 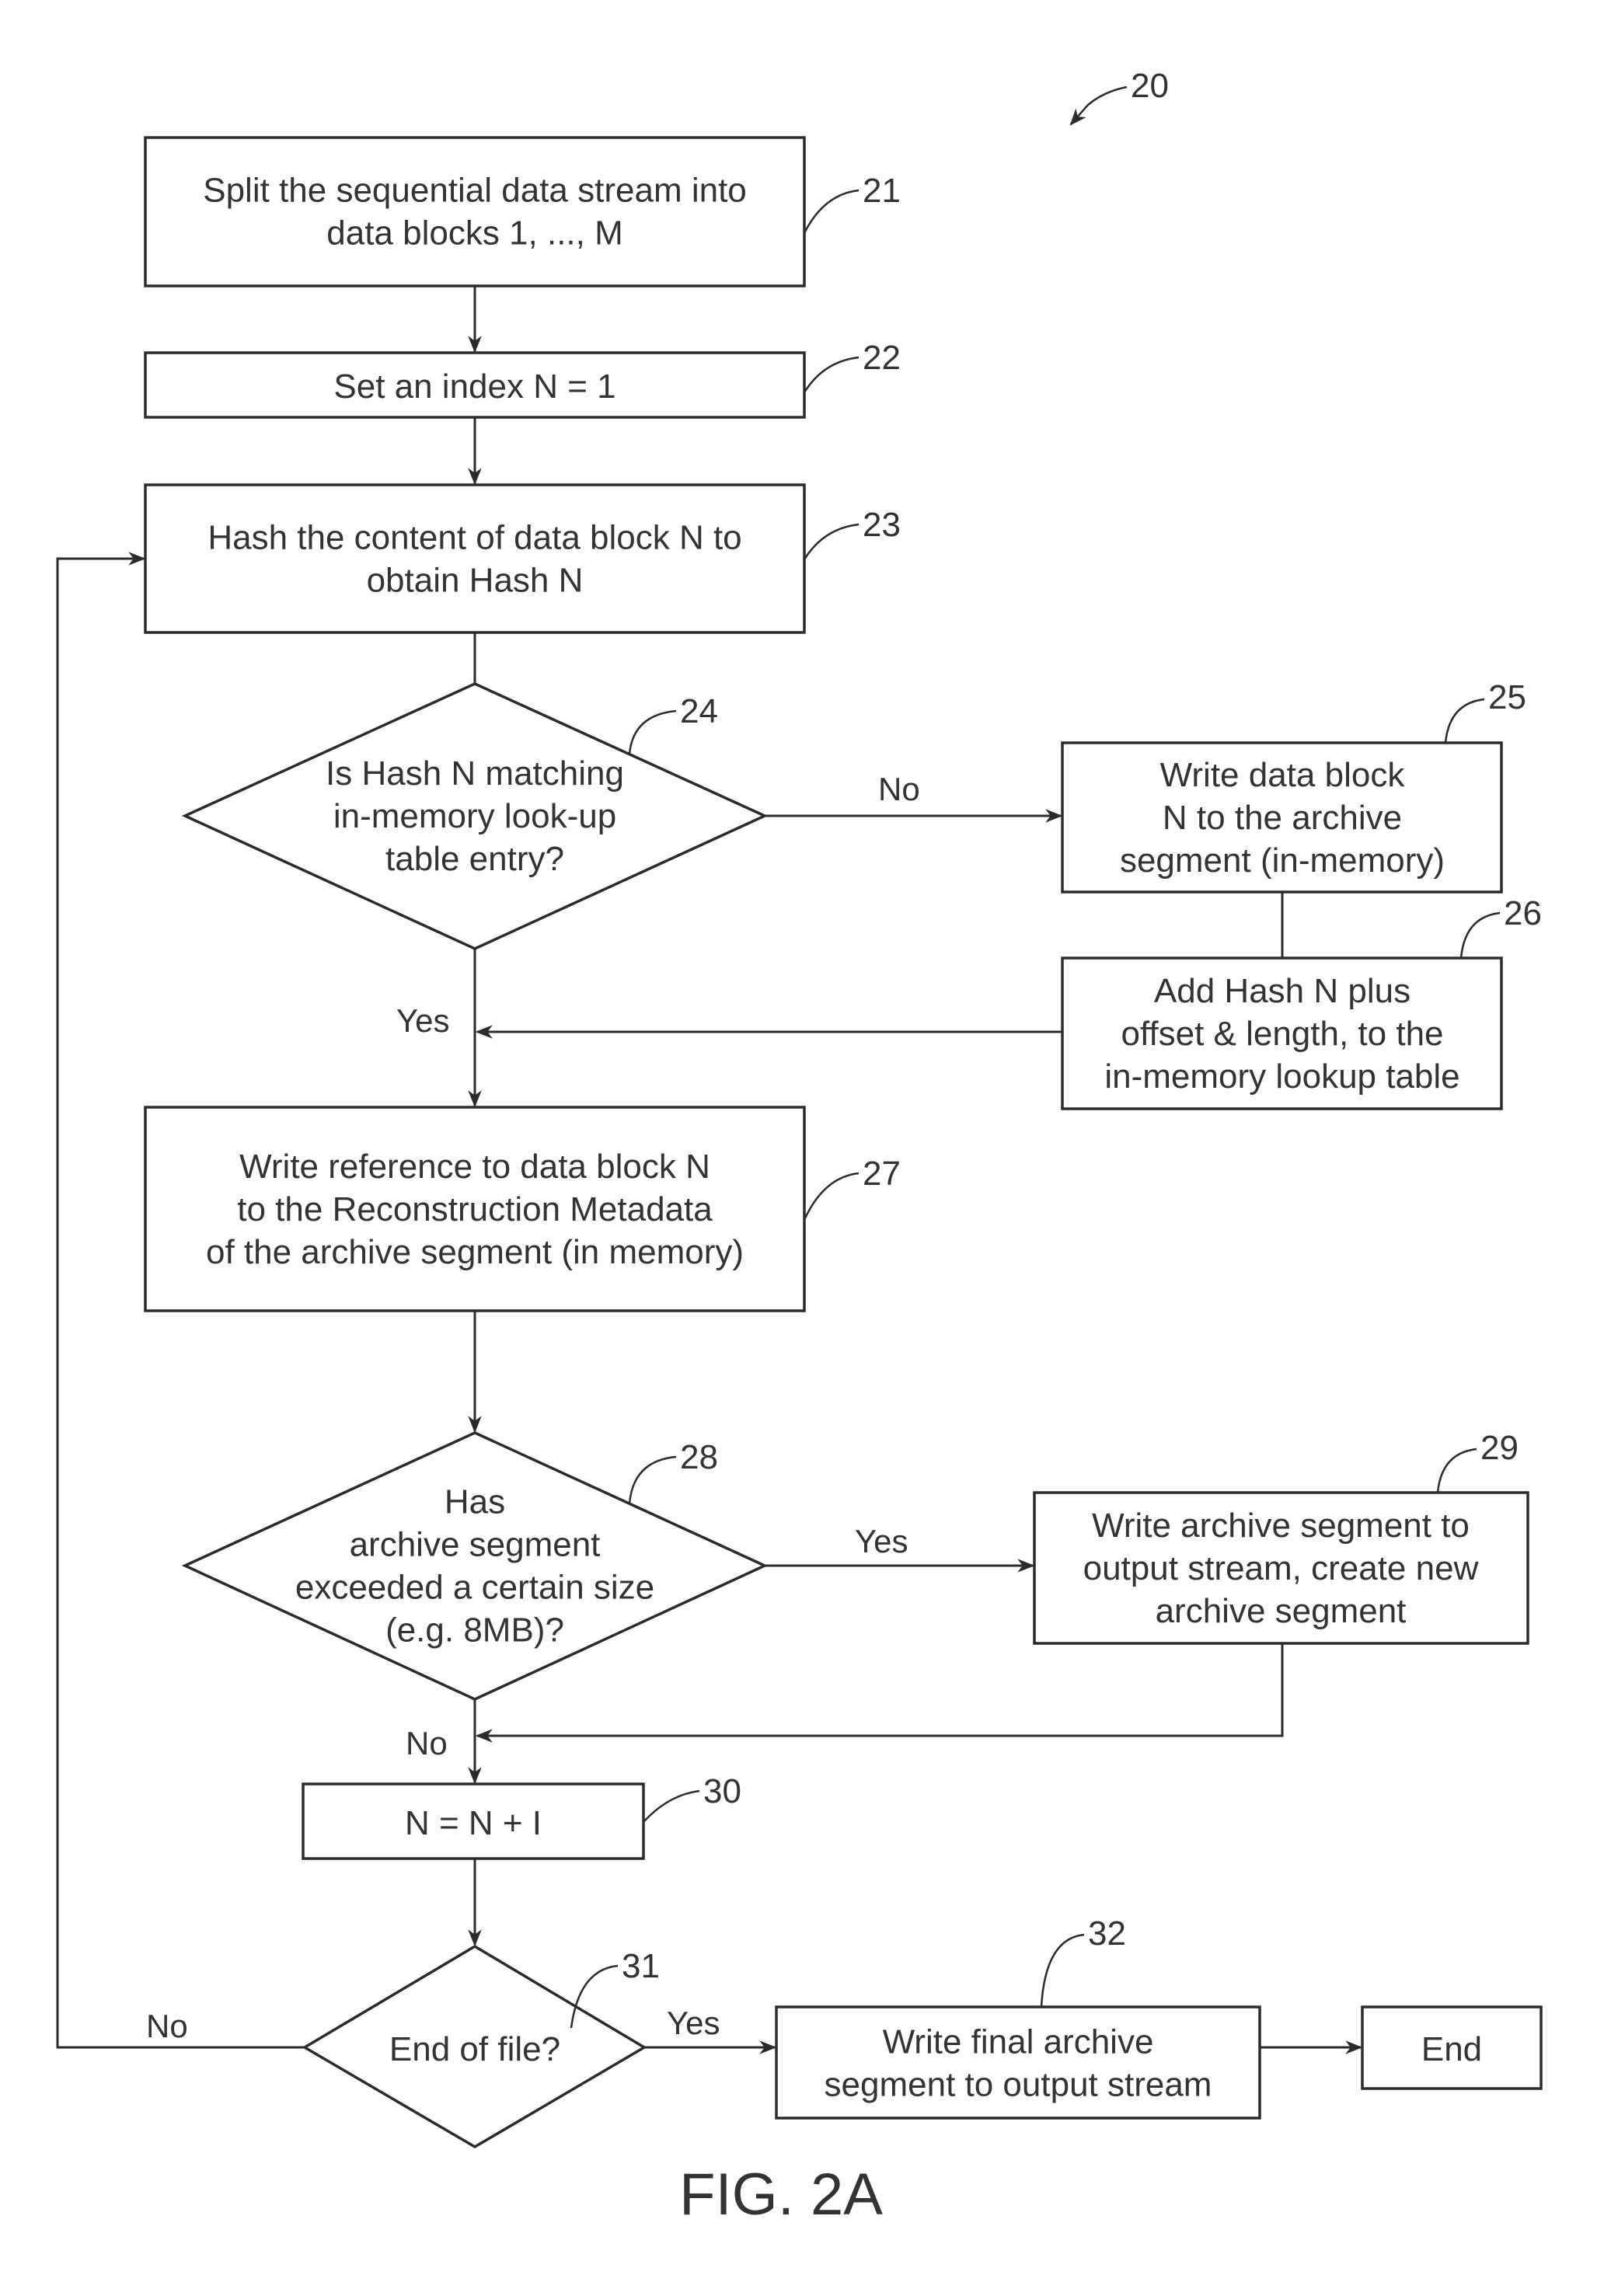 I want to click on label-24-no: No, so click(x=899, y=789).